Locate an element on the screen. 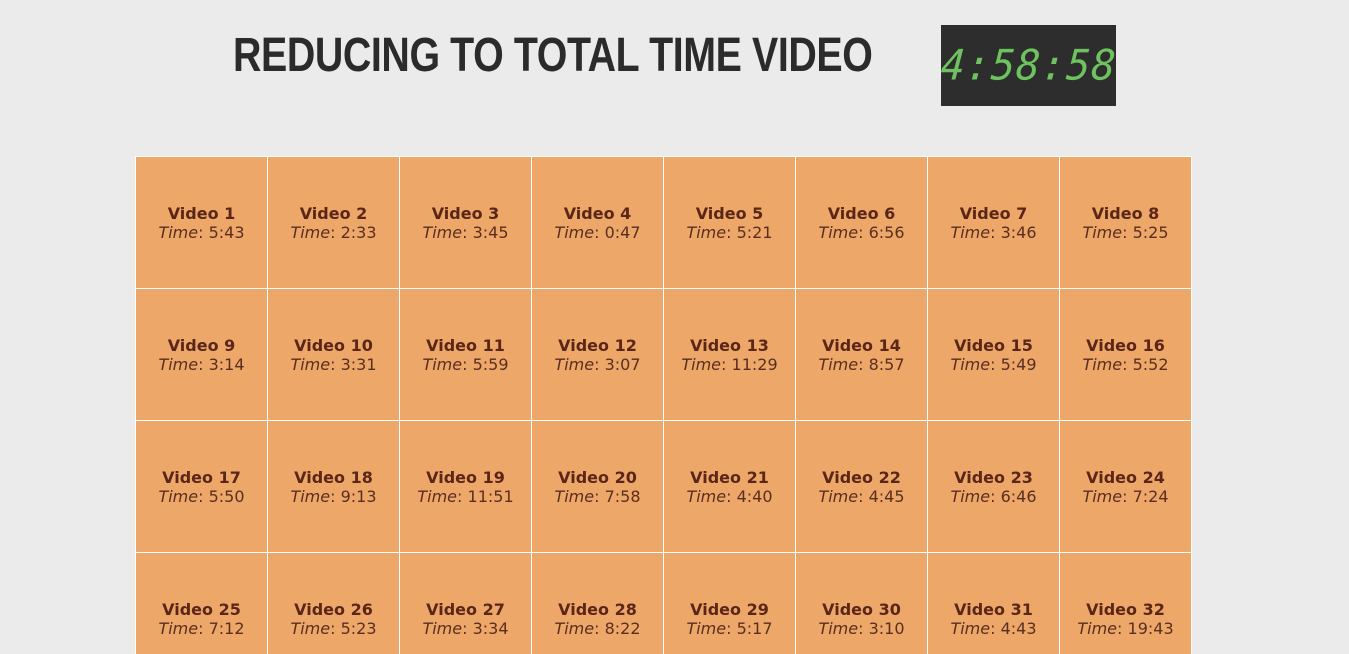  video-tile: Video 2 Time: 2:33 is located at coordinates (333, 222).